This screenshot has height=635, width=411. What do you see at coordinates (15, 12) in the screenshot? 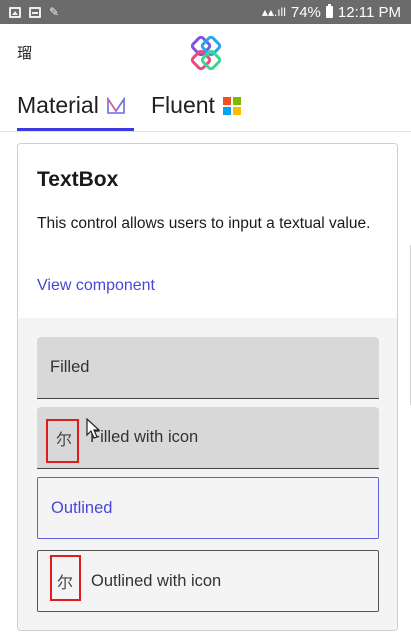
I see `gallery-icon` at bounding box center [15, 12].